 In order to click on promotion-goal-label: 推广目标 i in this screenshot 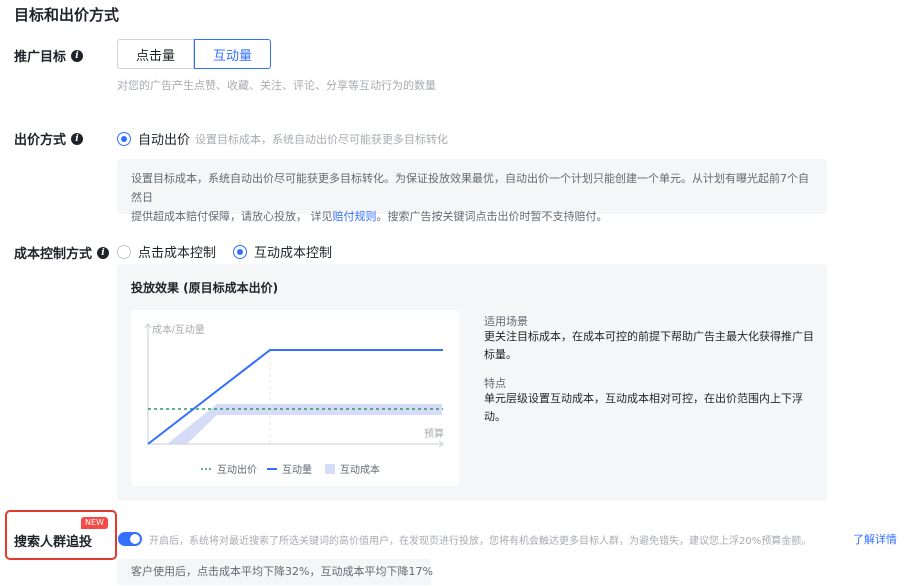, I will do `click(49, 55)`.